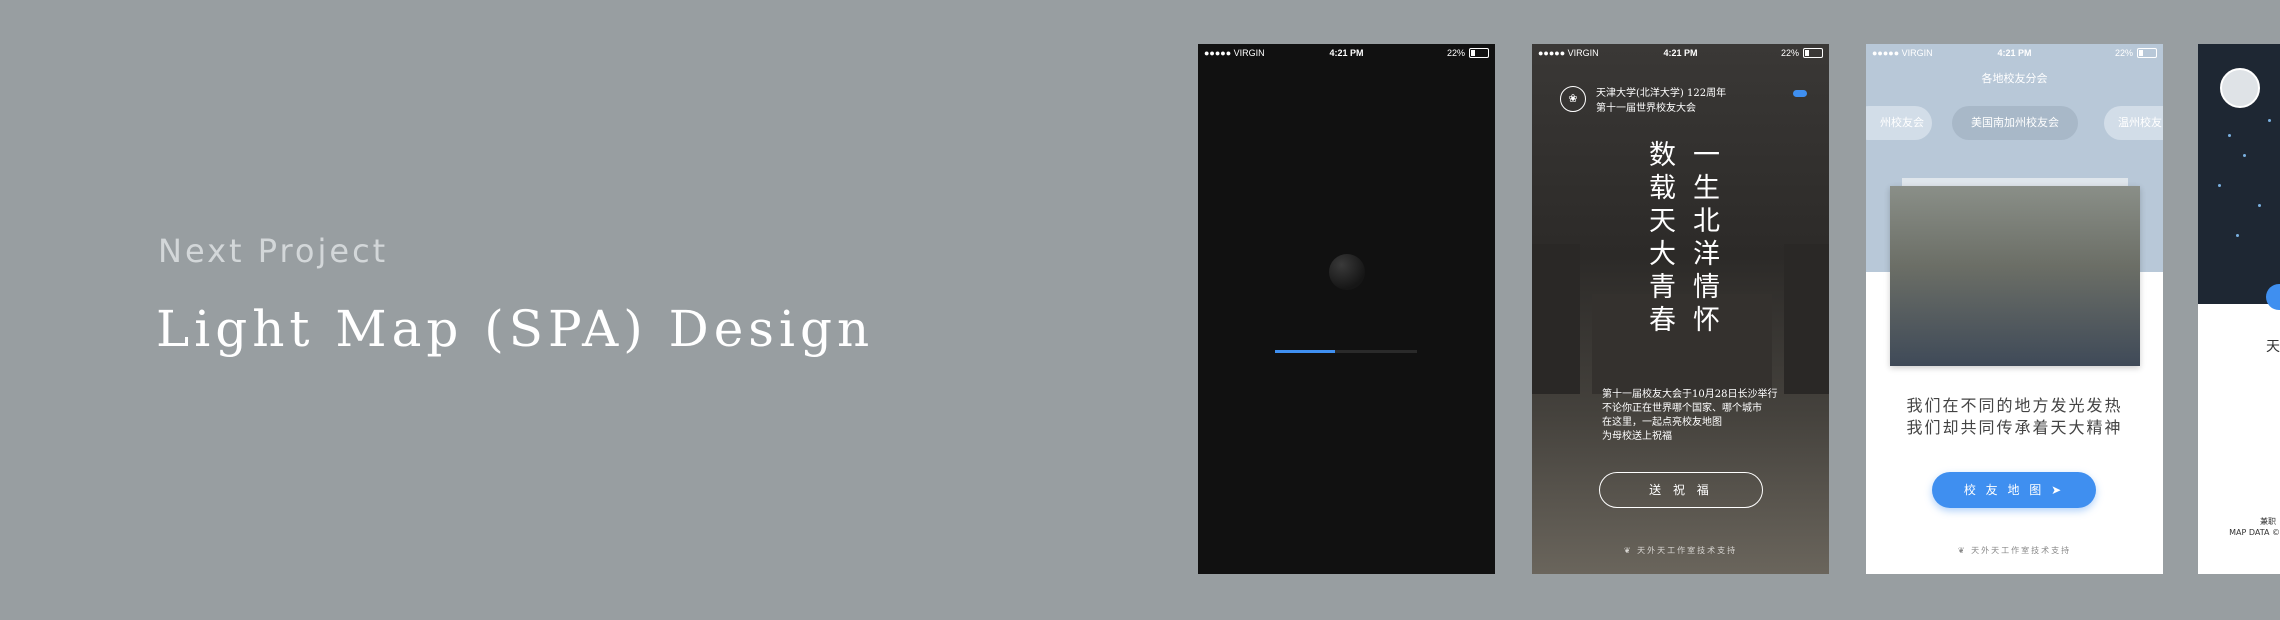  Describe the element at coordinates (1646, 108) in the screenshot. I see `event-header-line2: 第十一届世界校友大会` at that location.